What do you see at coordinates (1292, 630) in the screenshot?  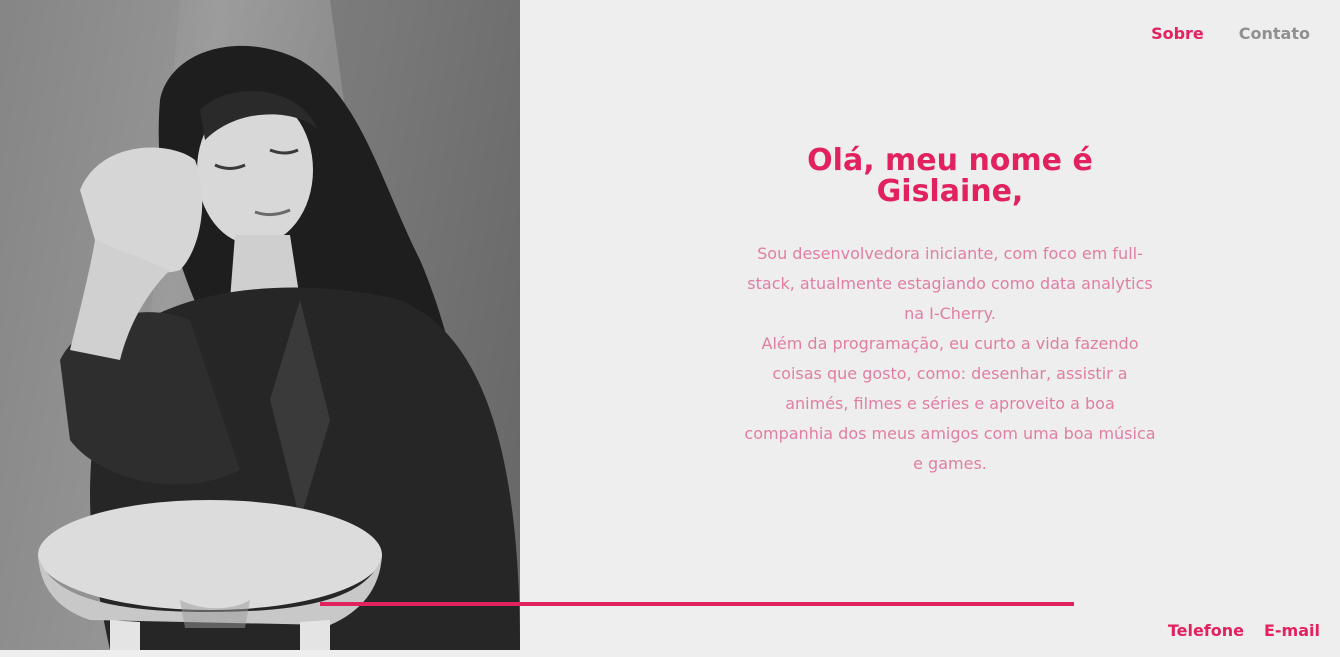 I see `email-link: E-mail` at bounding box center [1292, 630].